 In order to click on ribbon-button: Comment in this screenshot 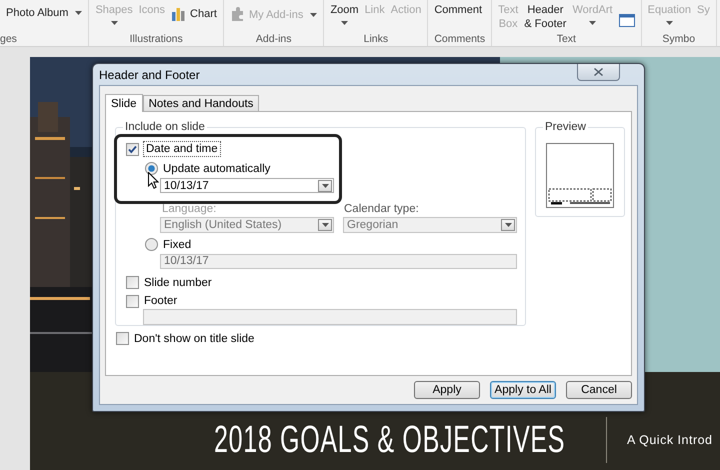, I will do `click(458, 10)`.